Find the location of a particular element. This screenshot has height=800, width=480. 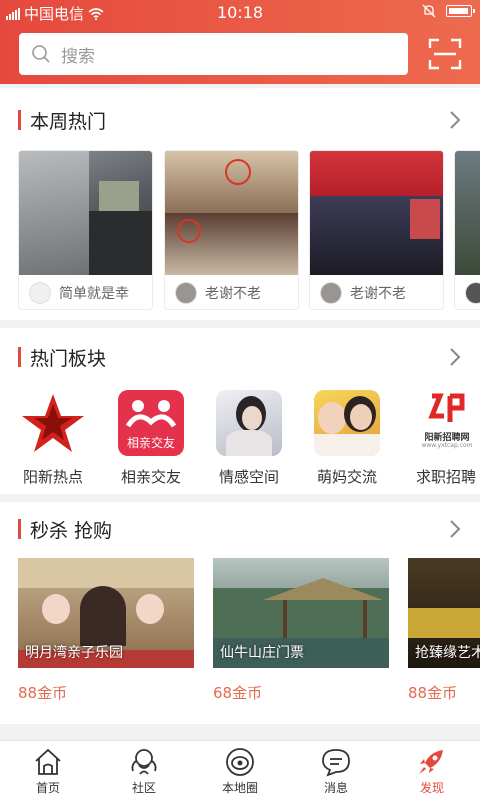

tab-label: 发现 is located at coordinates (431, 788).